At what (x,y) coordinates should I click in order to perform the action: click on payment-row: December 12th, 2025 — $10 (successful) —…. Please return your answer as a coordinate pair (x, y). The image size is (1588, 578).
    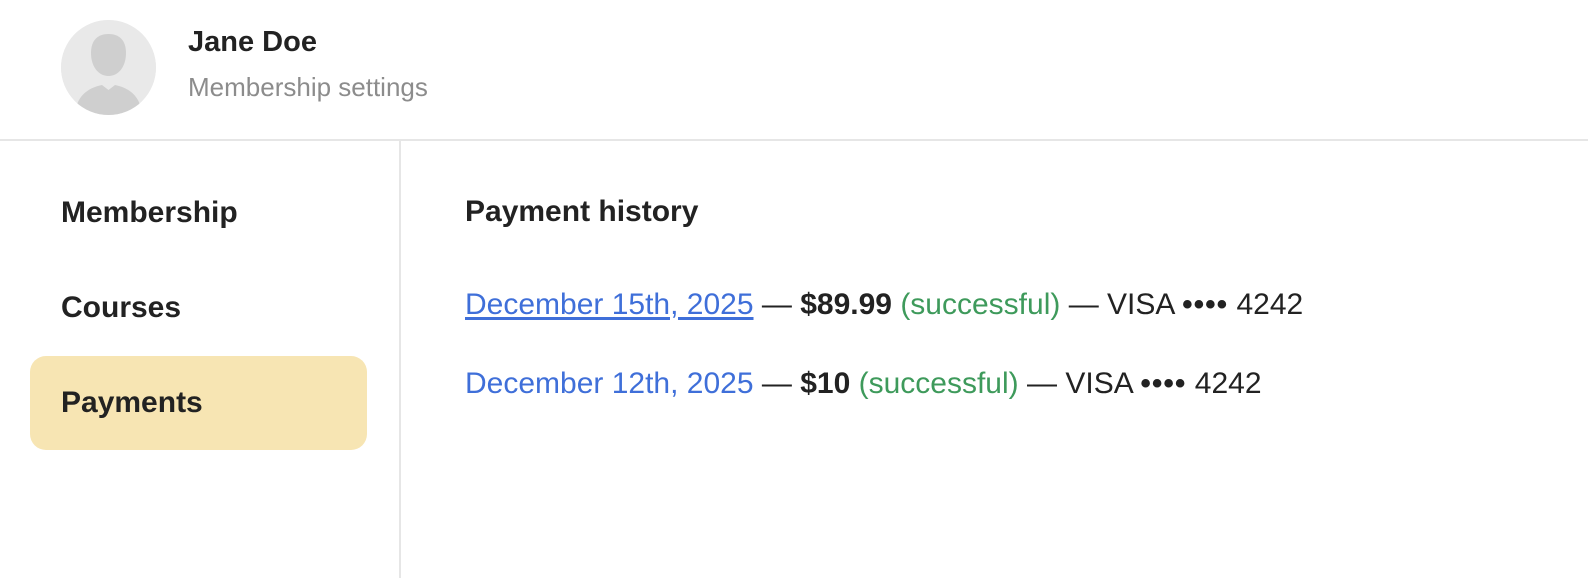
    Looking at the image, I should click on (863, 384).